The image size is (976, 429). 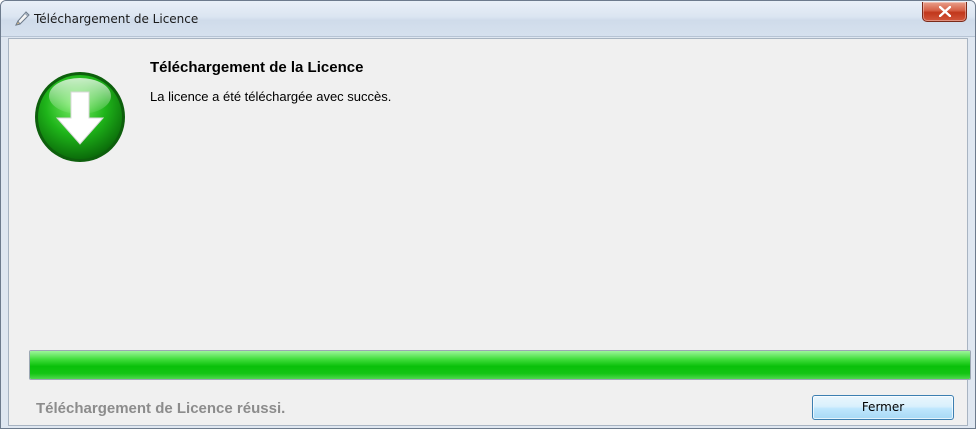 I want to click on close-icon, so click(x=944, y=12).